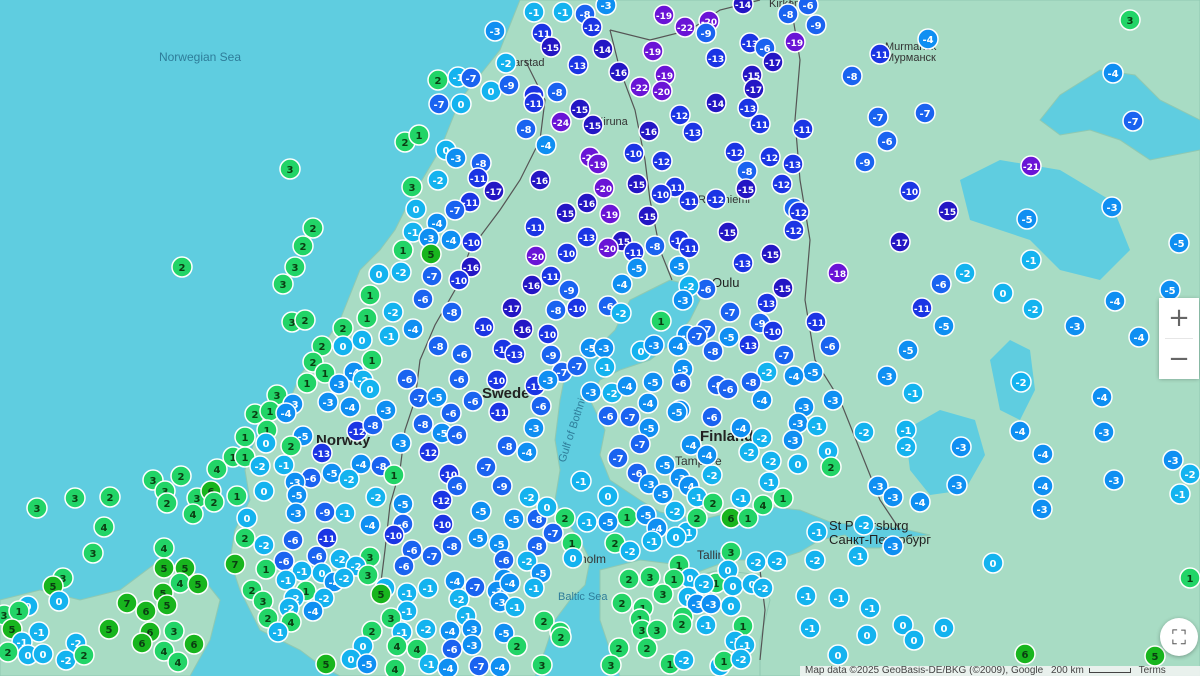 This screenshot has height=676, width=1200. Describe the element at coordinates (749, 345) in the screenshot. I see `temperature-marker: -13` at that location.